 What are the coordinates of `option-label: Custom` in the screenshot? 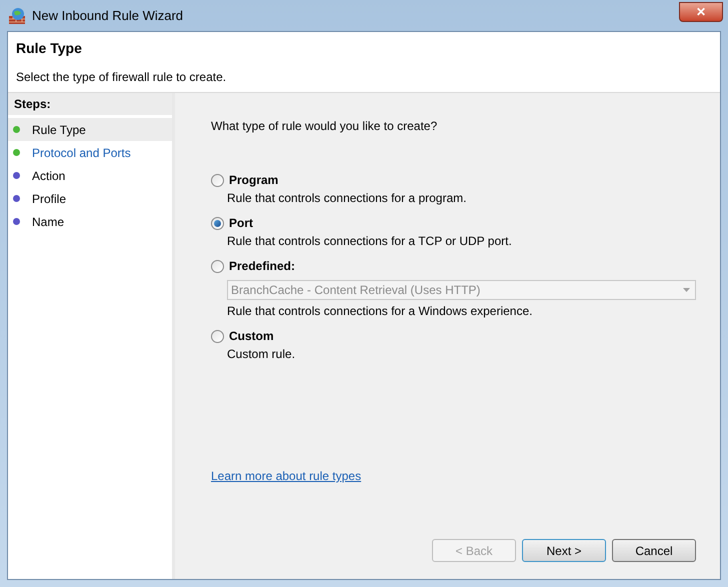 It's located at (251, 336).